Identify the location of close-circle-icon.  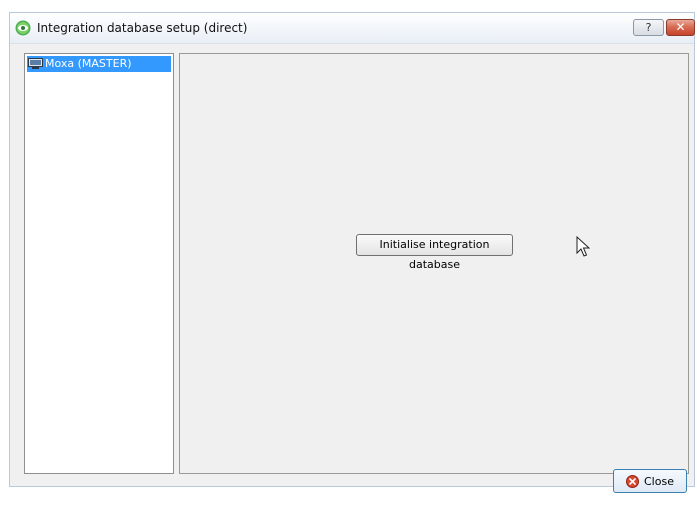
(632, 481).